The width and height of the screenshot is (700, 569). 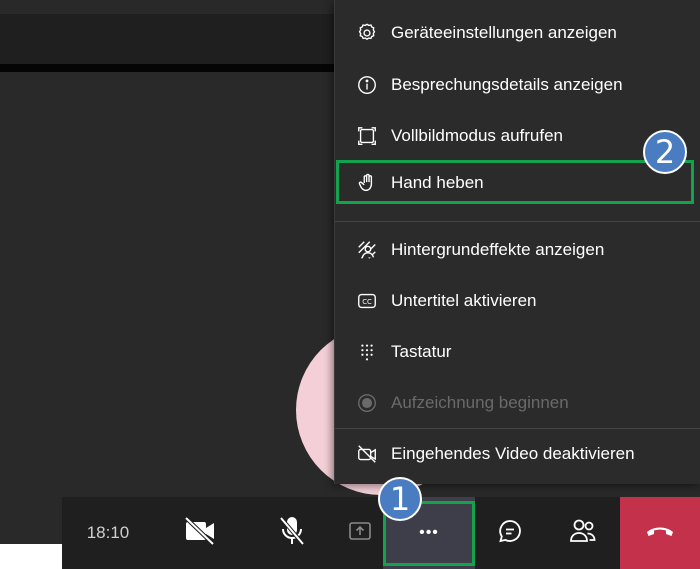 I want to click on hang-up-button, so click(x=660, y=533).